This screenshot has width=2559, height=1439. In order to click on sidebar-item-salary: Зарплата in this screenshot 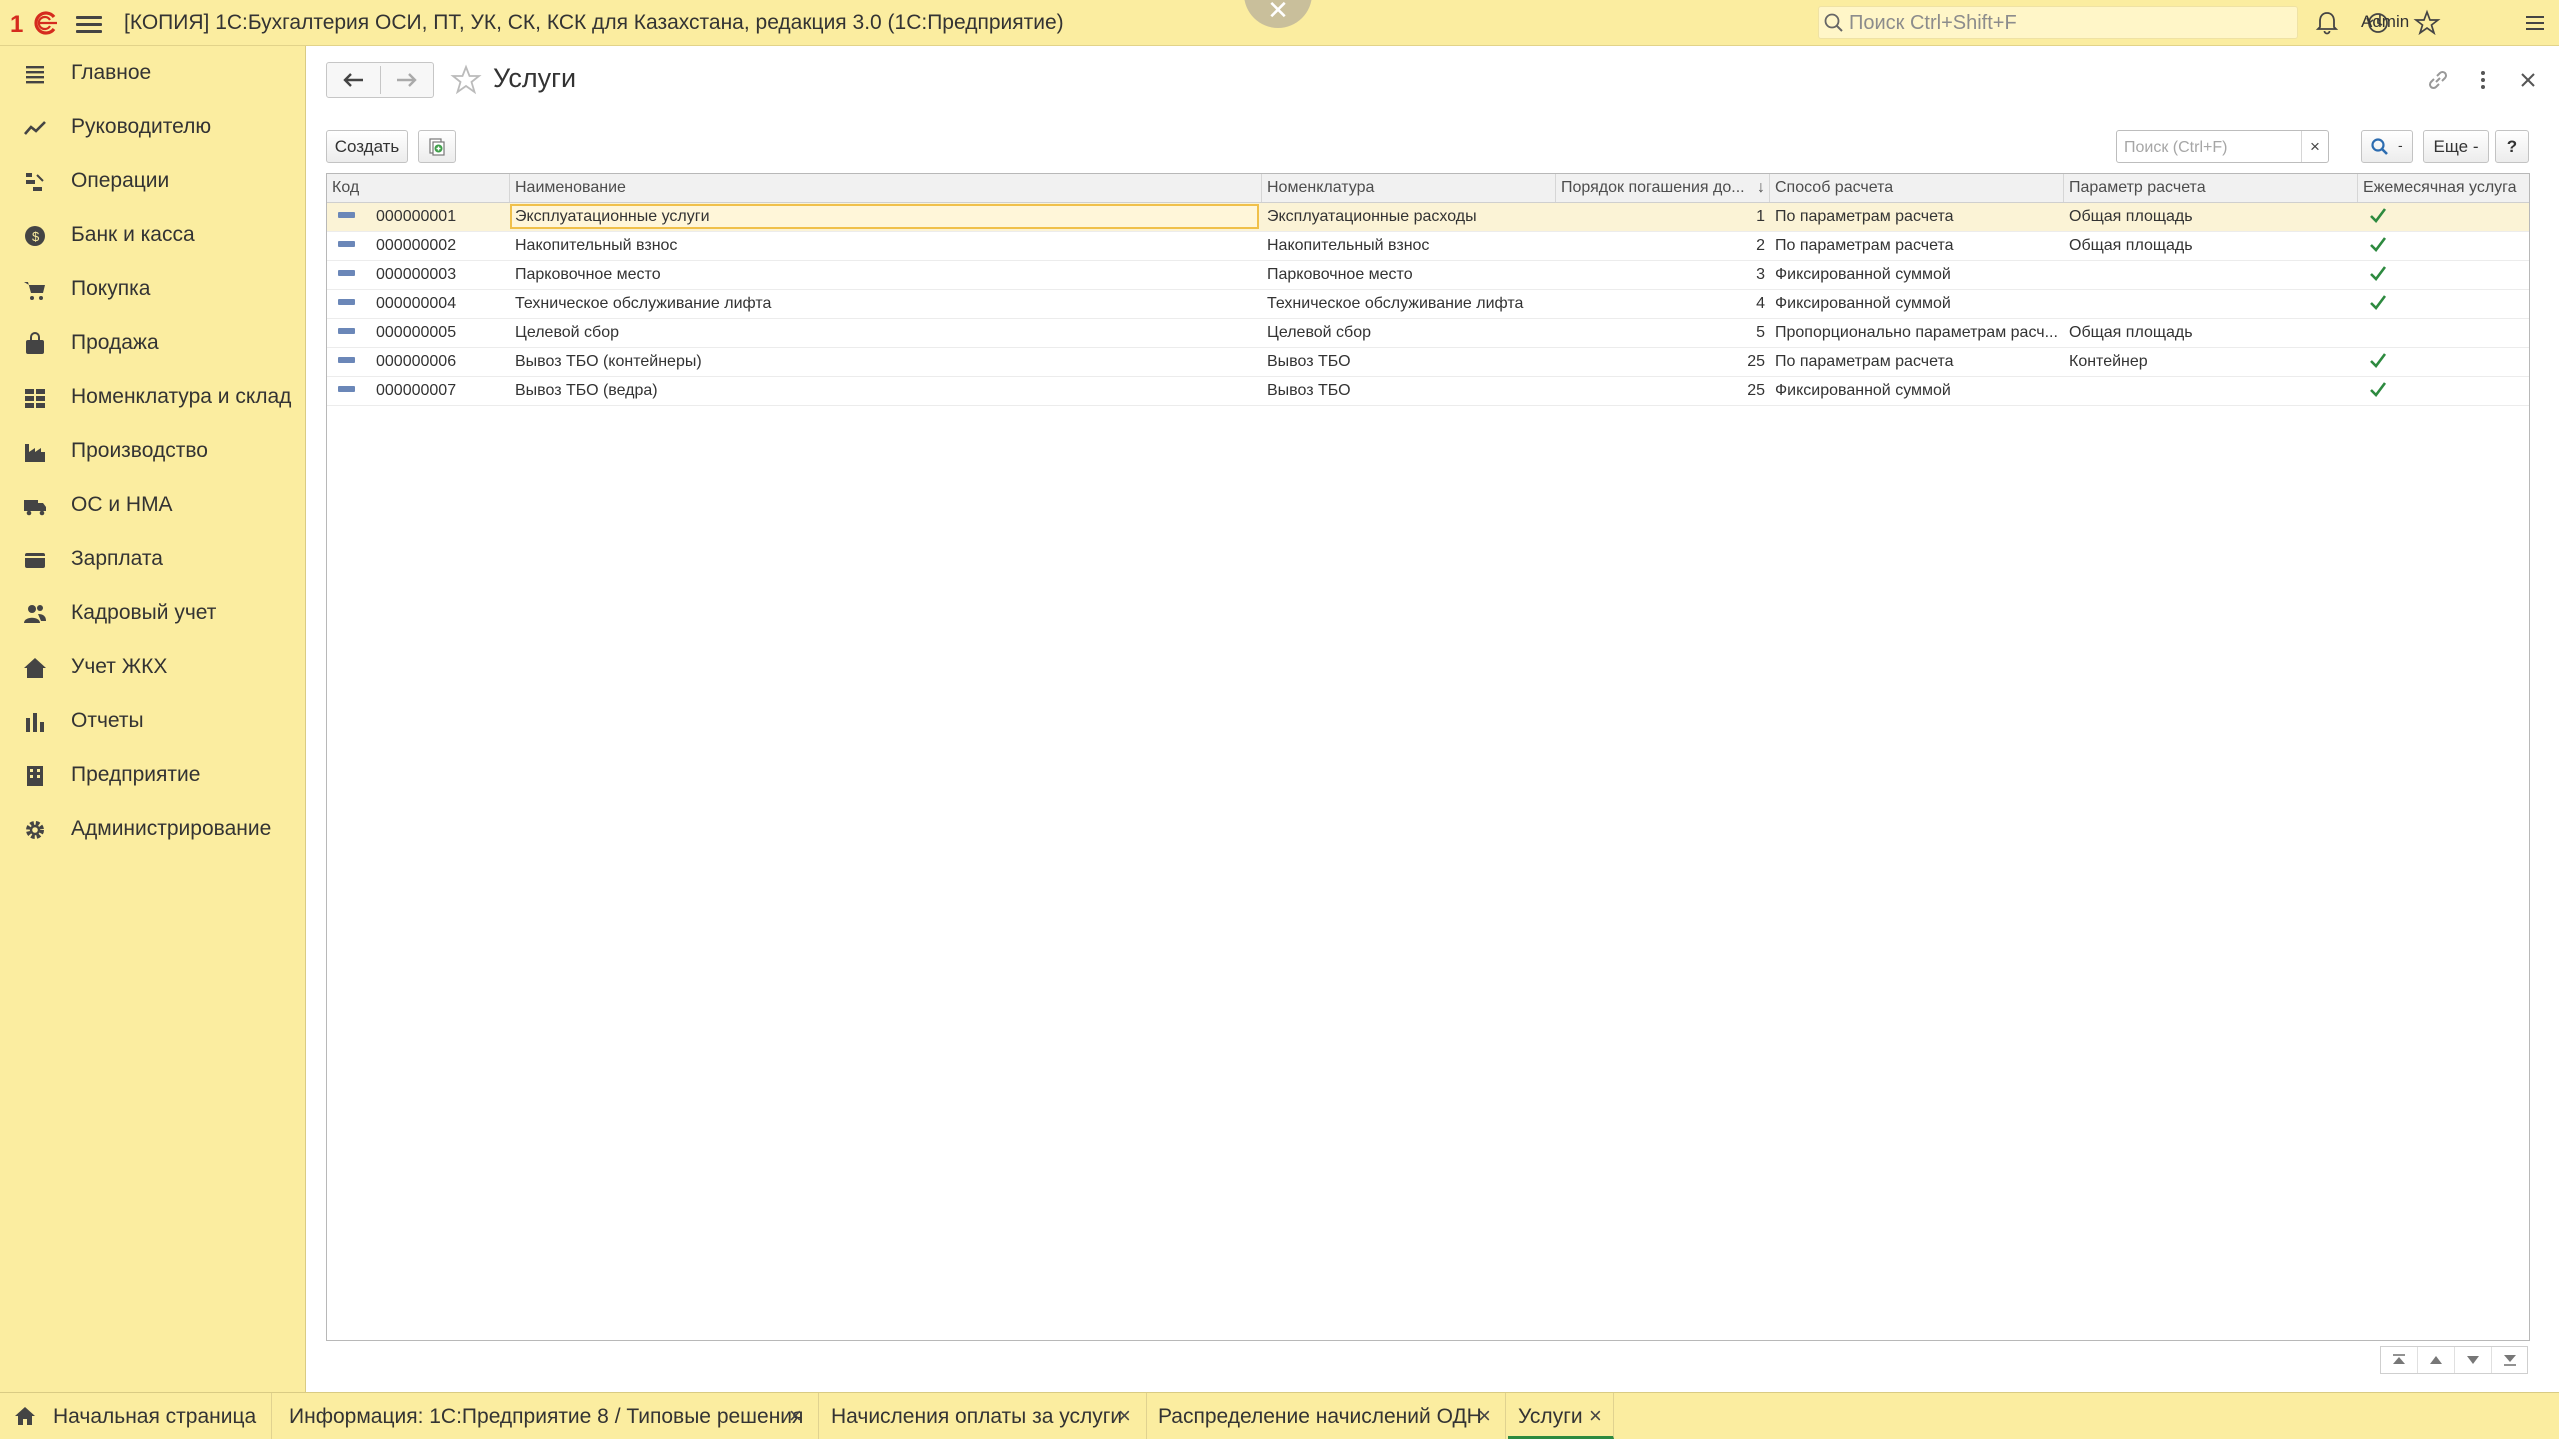, I will do `click(153, 559)`.